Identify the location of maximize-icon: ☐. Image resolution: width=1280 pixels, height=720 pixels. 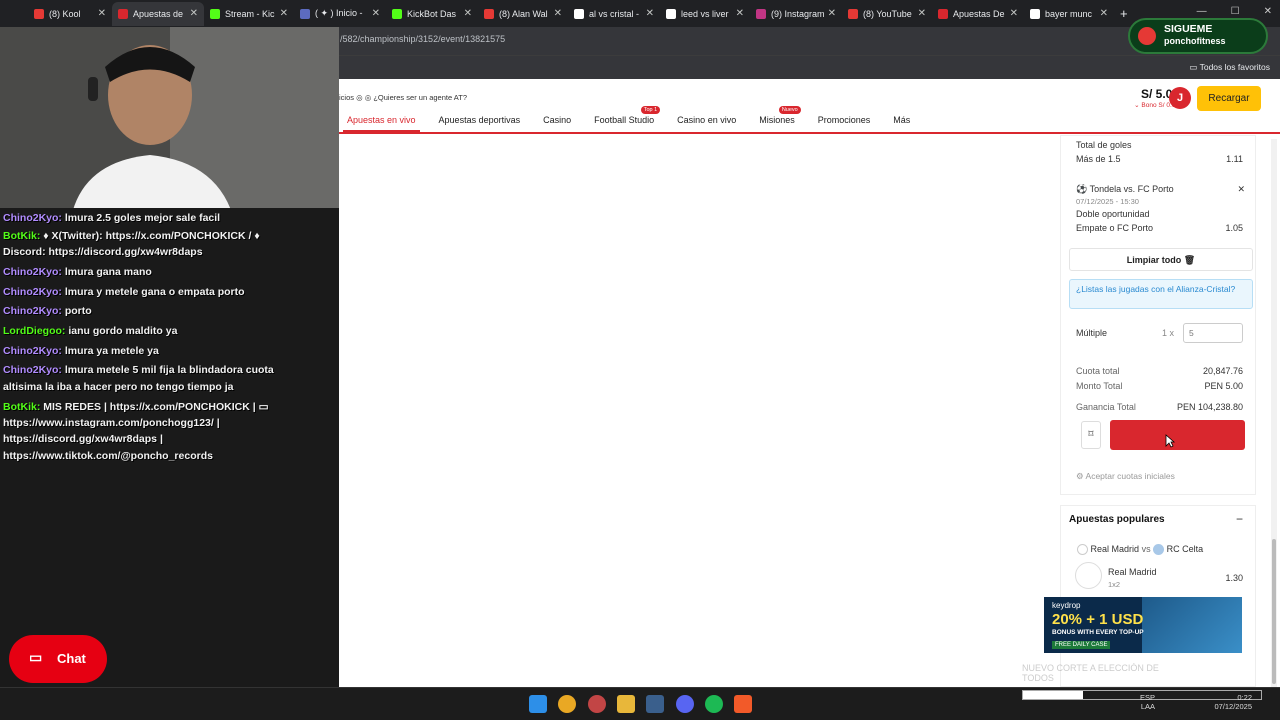
(1235, 11).